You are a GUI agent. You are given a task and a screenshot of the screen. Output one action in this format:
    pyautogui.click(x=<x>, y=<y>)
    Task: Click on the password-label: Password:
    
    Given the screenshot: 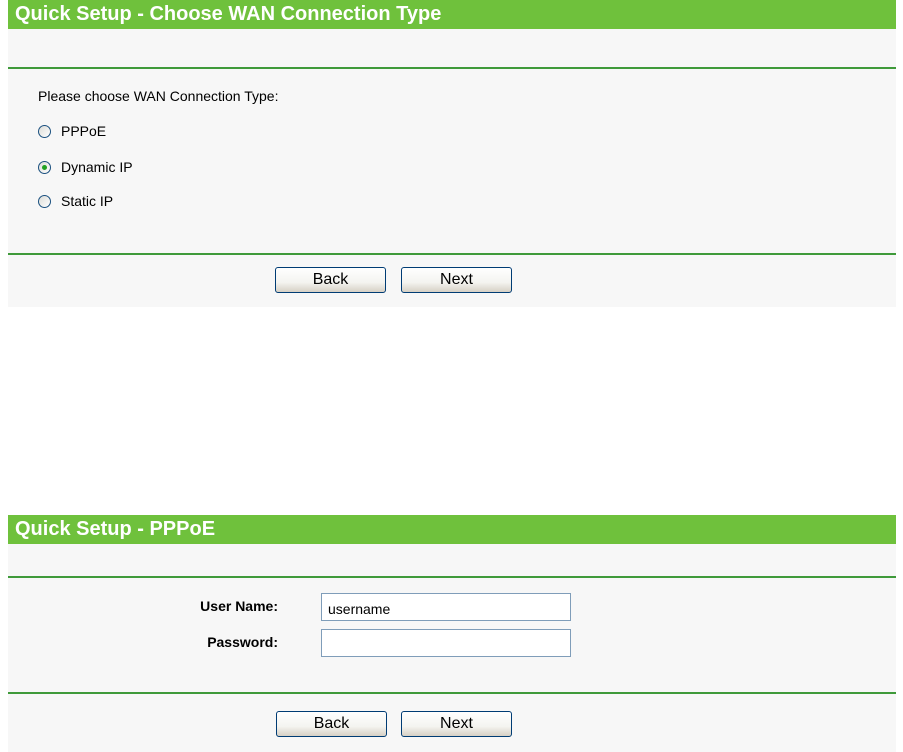 What is the action you would take?
    pyautogui.click(x=242, y=642)
    